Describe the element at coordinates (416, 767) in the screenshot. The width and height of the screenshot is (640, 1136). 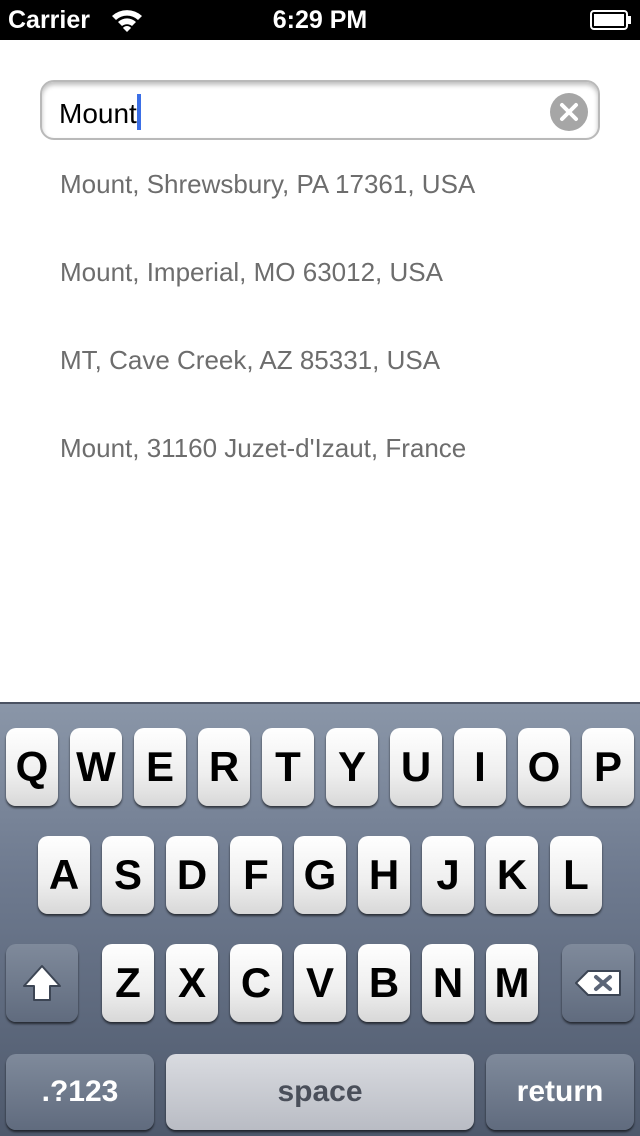
I see `key-u: U` at that location.